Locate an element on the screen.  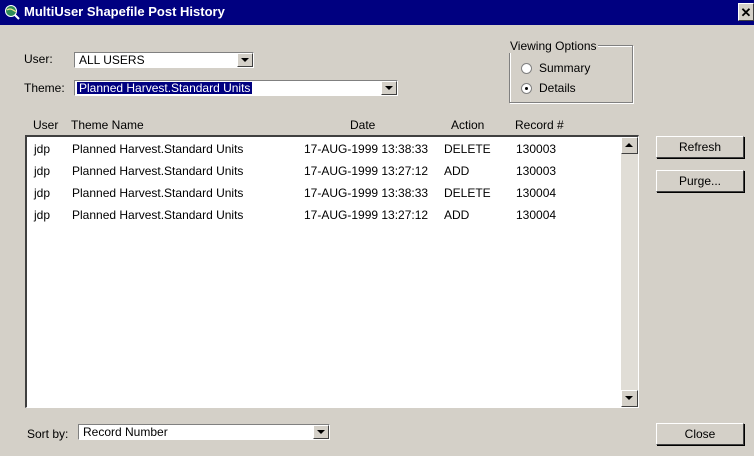
details-radio-label: Details is located at coordinates (557, 88).